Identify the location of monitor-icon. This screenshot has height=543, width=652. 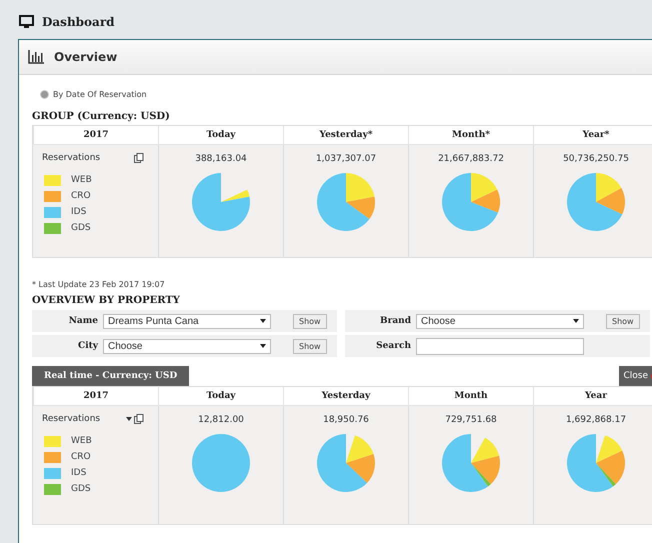
(26, 22).